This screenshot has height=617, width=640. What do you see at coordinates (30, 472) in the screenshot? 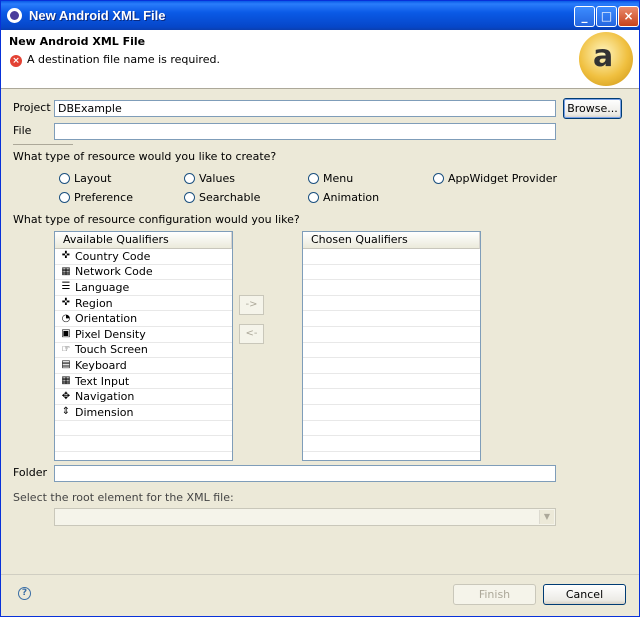
I see `folder-label: Folder` at bounding box center [30, 472].